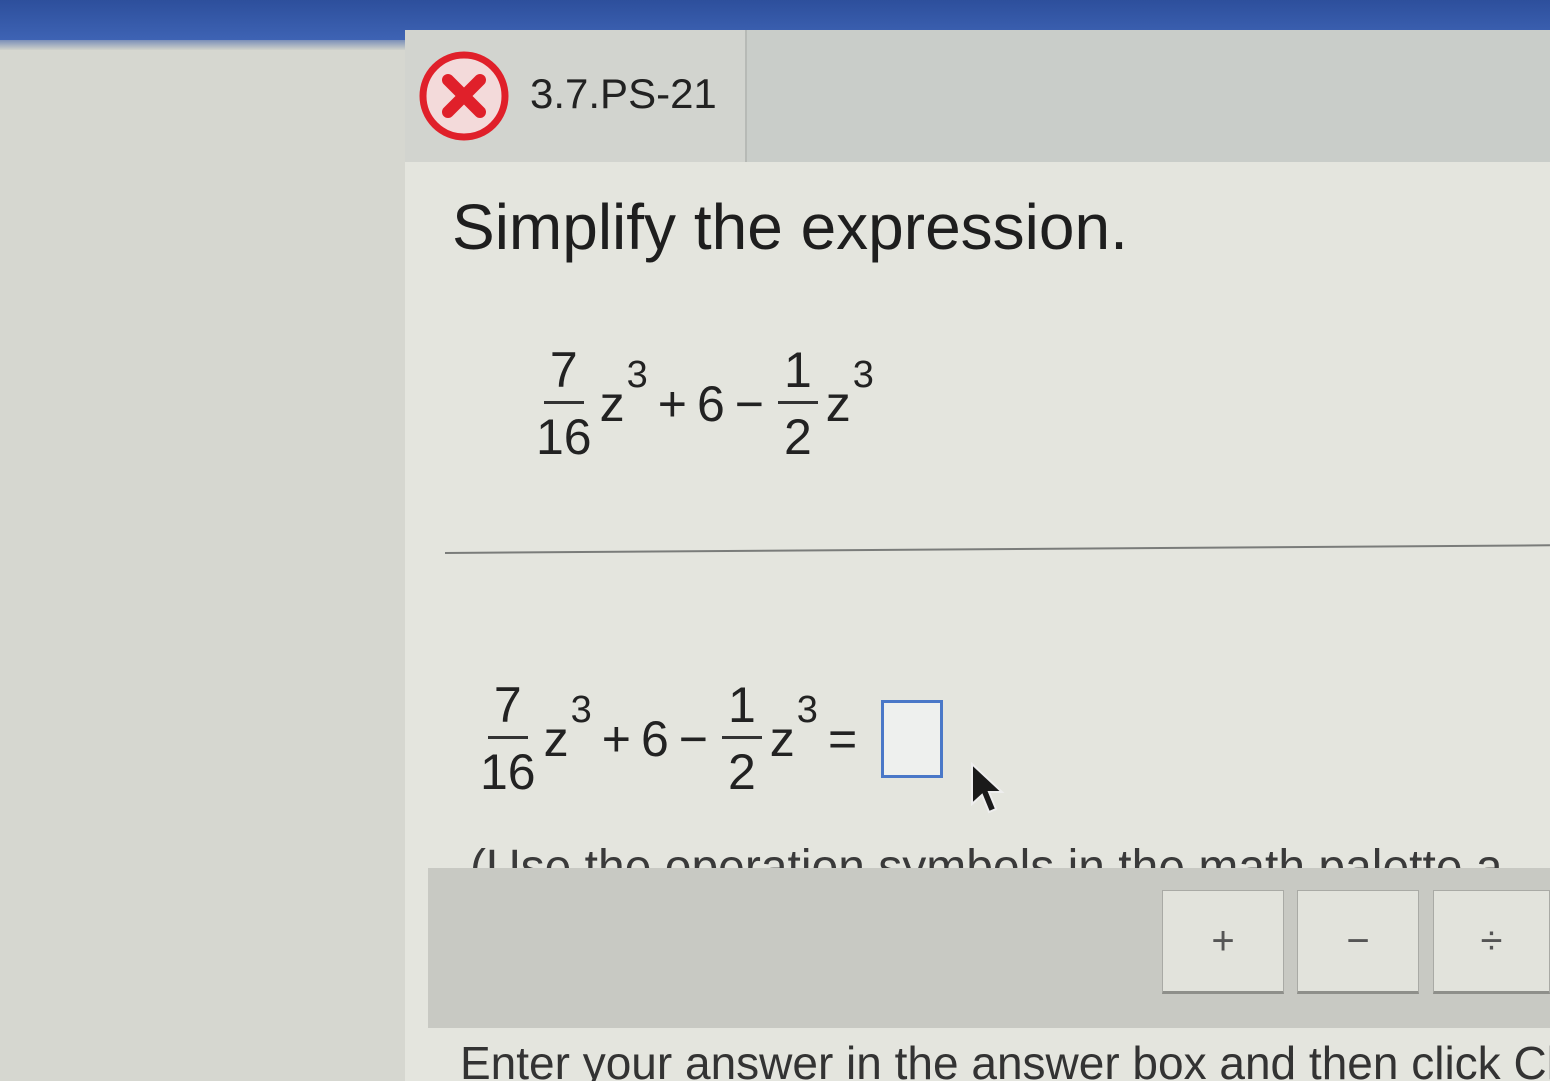 This screenshot has width=1550, height=1081. What do you see at coordinates (790, 227) in the screenshot?
I see `question-instruction: Simplify the expression.` at bounding box center [790, 227].